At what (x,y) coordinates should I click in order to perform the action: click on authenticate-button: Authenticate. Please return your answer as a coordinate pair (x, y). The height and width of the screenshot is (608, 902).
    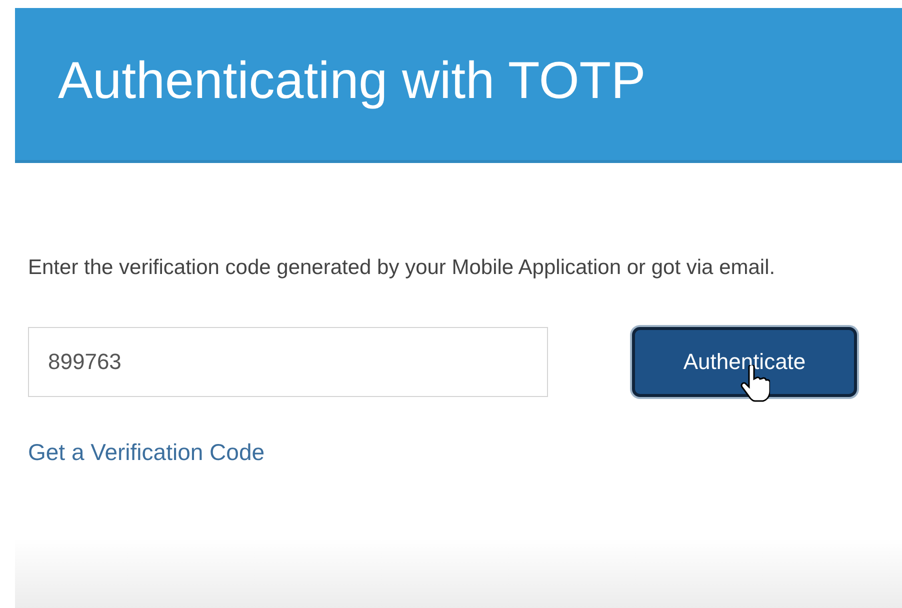
    Looking at the image, I should click on (744, 362).